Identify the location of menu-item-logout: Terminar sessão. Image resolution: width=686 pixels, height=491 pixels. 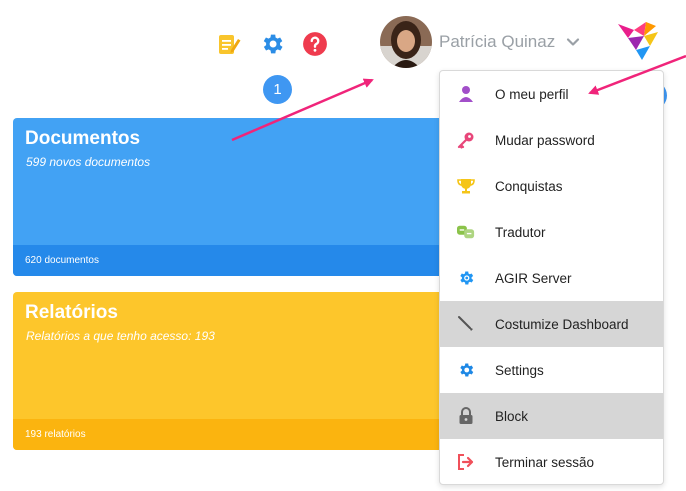
(551, 461).